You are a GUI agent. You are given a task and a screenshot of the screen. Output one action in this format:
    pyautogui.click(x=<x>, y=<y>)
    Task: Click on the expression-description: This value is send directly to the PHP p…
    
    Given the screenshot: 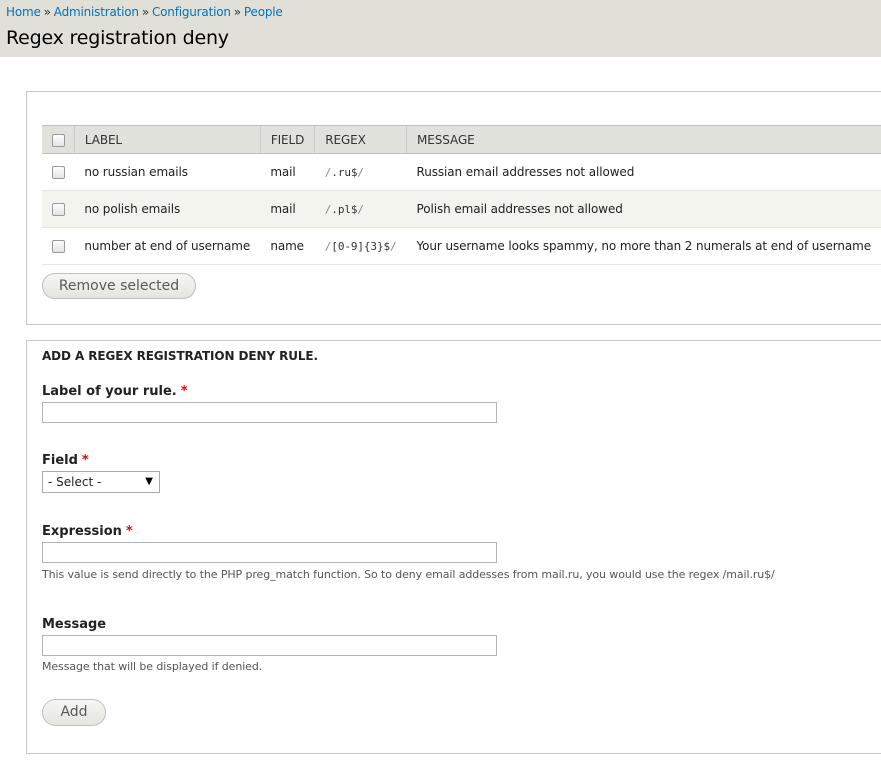 What is the action you would take?
    pyautogui.click(x=408, y=574)
    